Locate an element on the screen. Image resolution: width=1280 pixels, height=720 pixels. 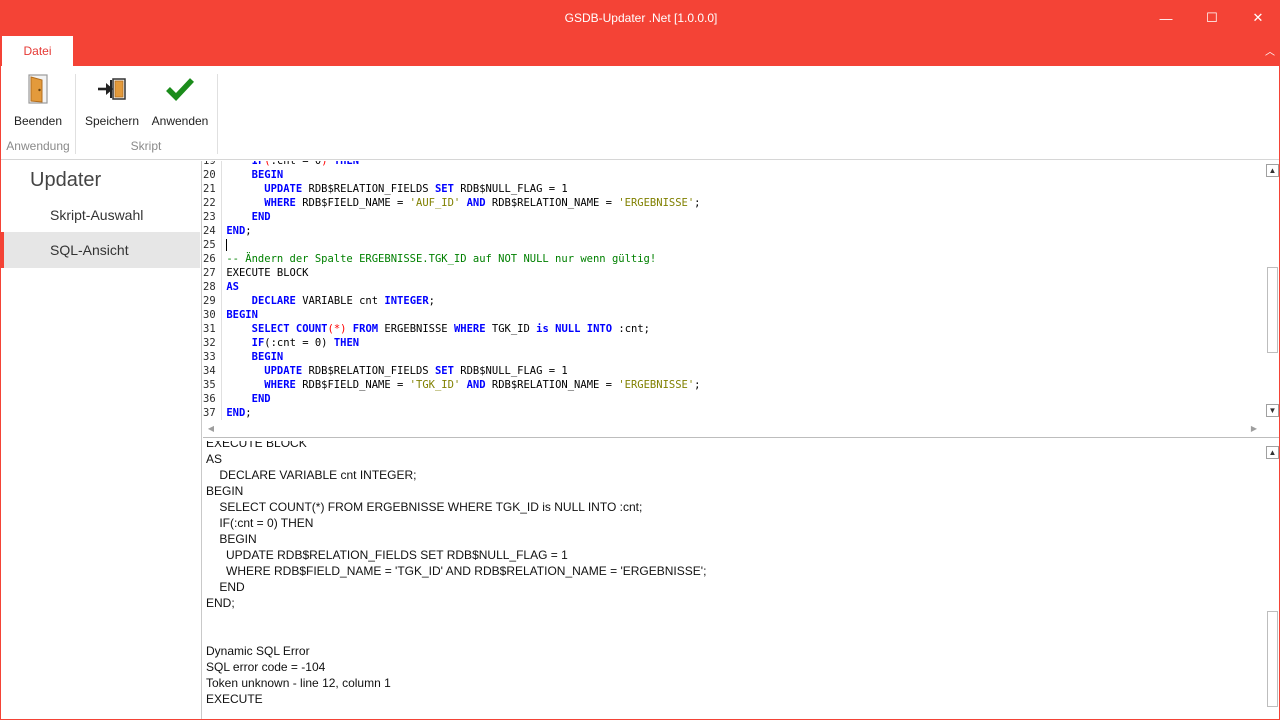
output-vertical-scrollbar: ▲ is located at coordinates (1271, 581).